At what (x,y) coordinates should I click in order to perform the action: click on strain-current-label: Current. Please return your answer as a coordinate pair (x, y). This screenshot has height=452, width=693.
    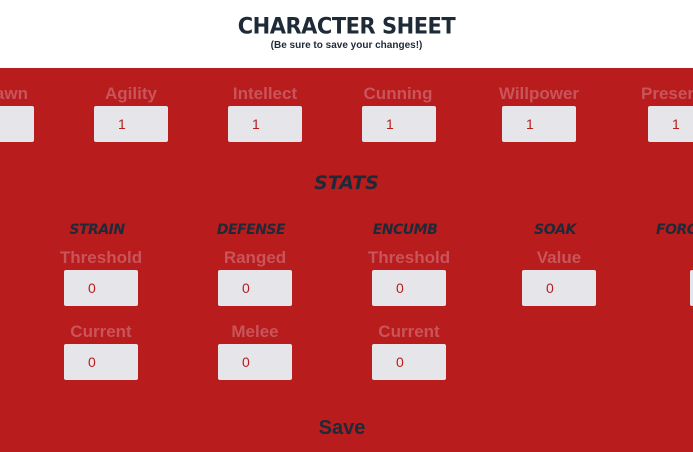
    Looking at the image, I should click on (101, 331).